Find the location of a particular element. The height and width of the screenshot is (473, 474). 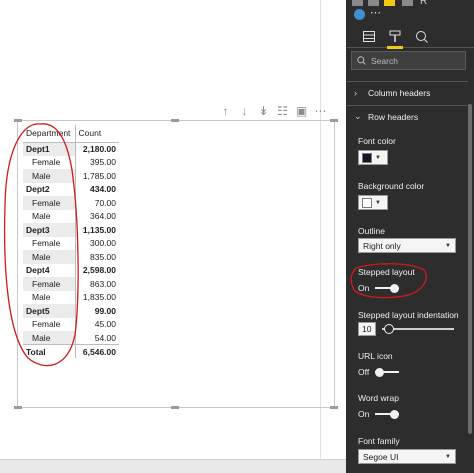

page-tab-bar is located at coordinates (173, 466).